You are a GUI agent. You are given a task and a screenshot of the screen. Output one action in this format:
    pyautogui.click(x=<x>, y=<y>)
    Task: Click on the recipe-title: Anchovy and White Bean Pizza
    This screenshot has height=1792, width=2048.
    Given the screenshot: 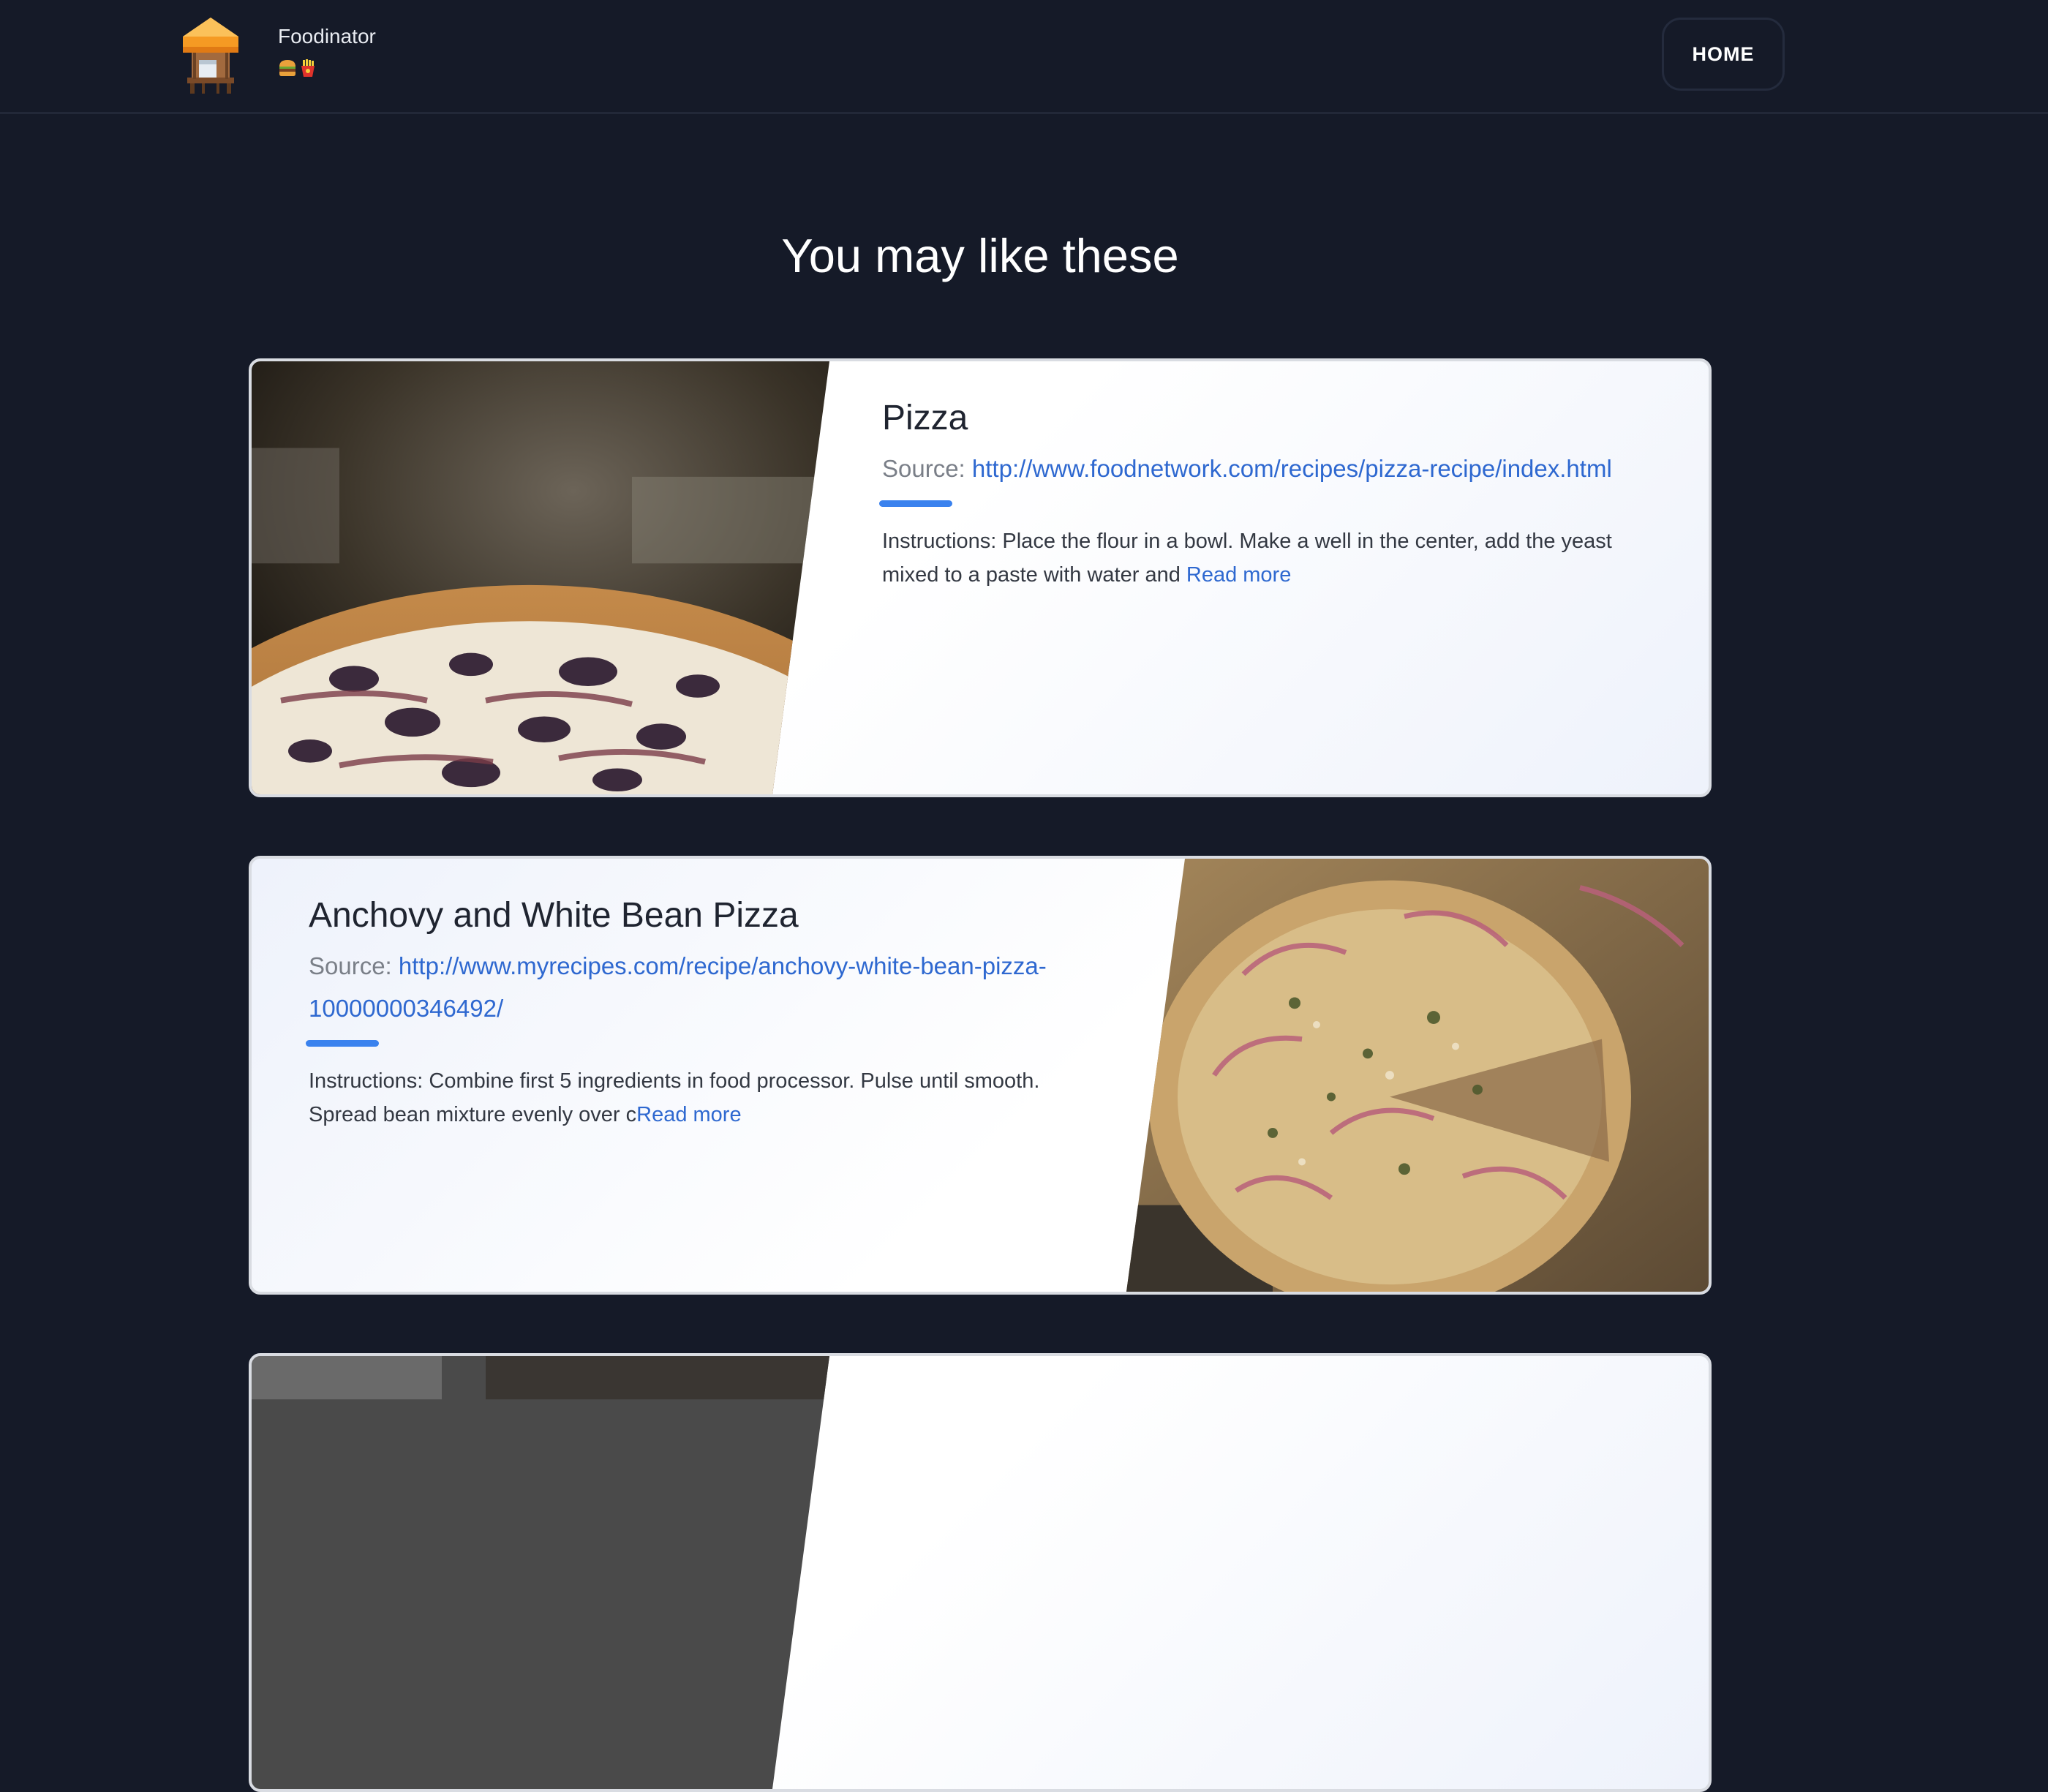 What is the action you would take?
    pyautogui.click(x=554, y=915)
    